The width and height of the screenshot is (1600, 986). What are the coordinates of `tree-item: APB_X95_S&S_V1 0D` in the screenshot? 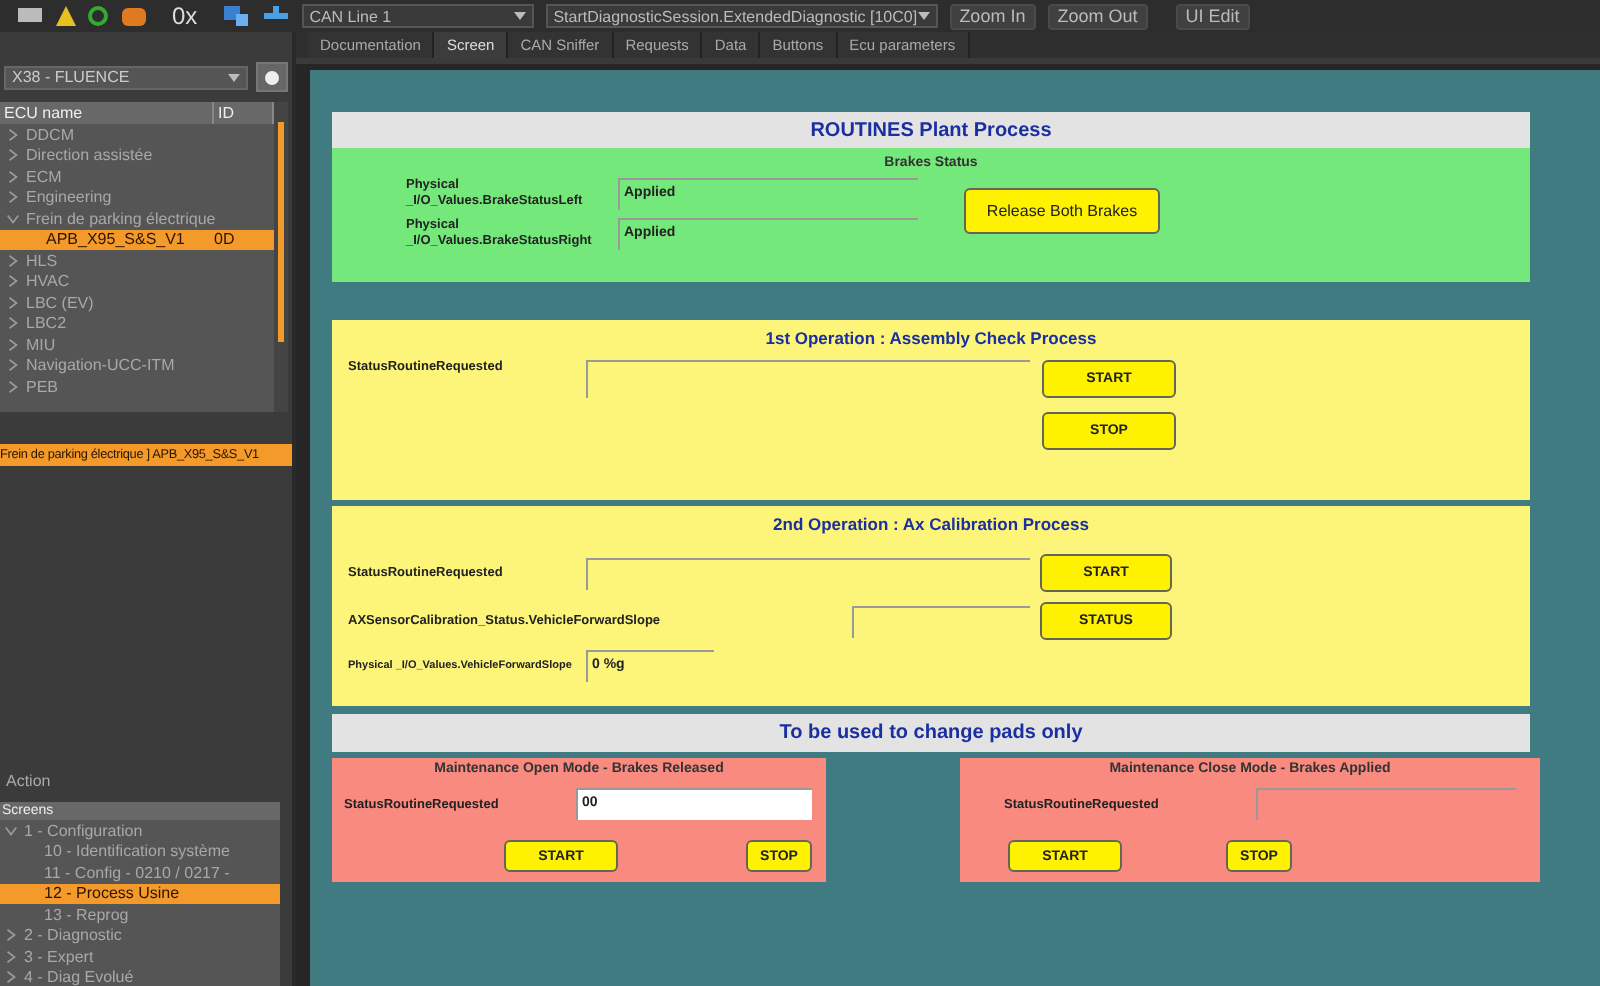 It's located at (137, 239).